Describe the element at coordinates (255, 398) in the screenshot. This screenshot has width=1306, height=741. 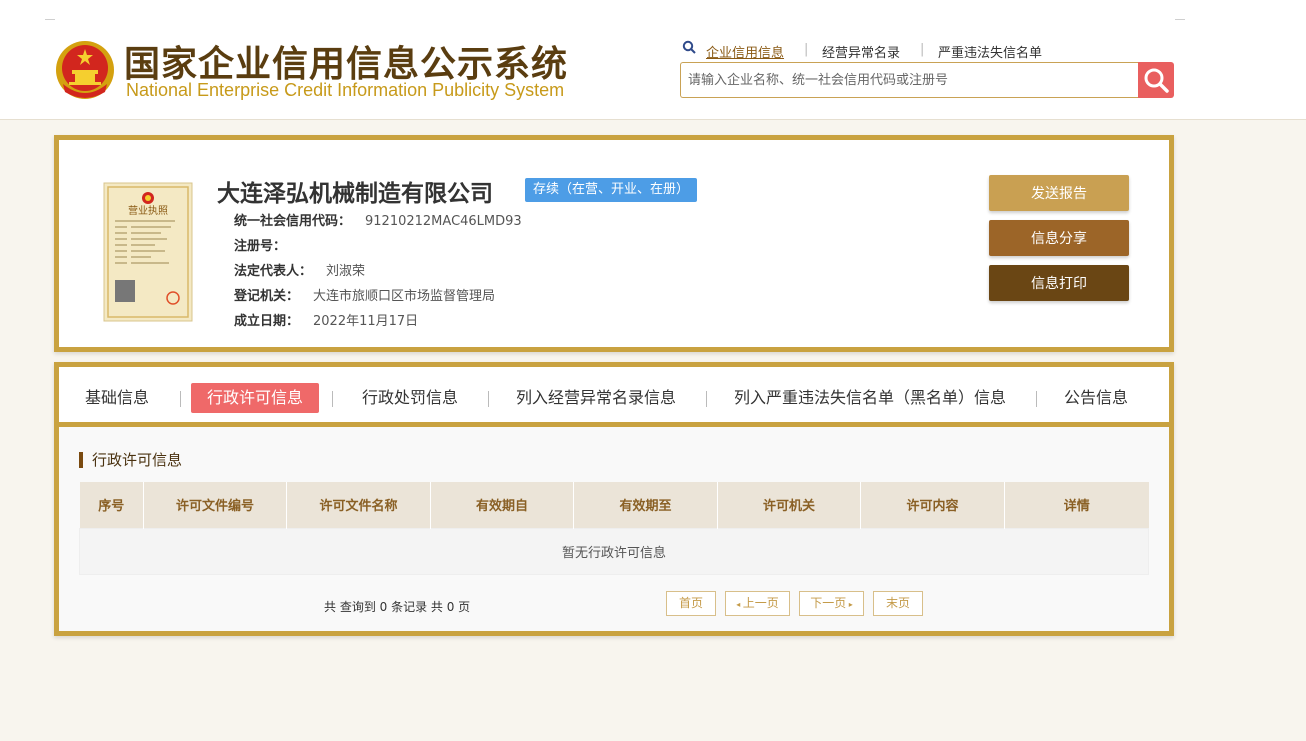
I see `tab-administrative-license: 行政许可信息` at that location.